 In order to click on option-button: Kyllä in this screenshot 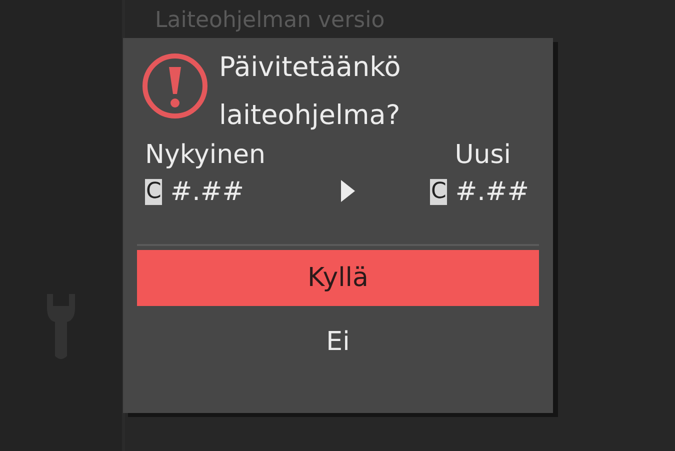, I will do `click(338, 278)`.